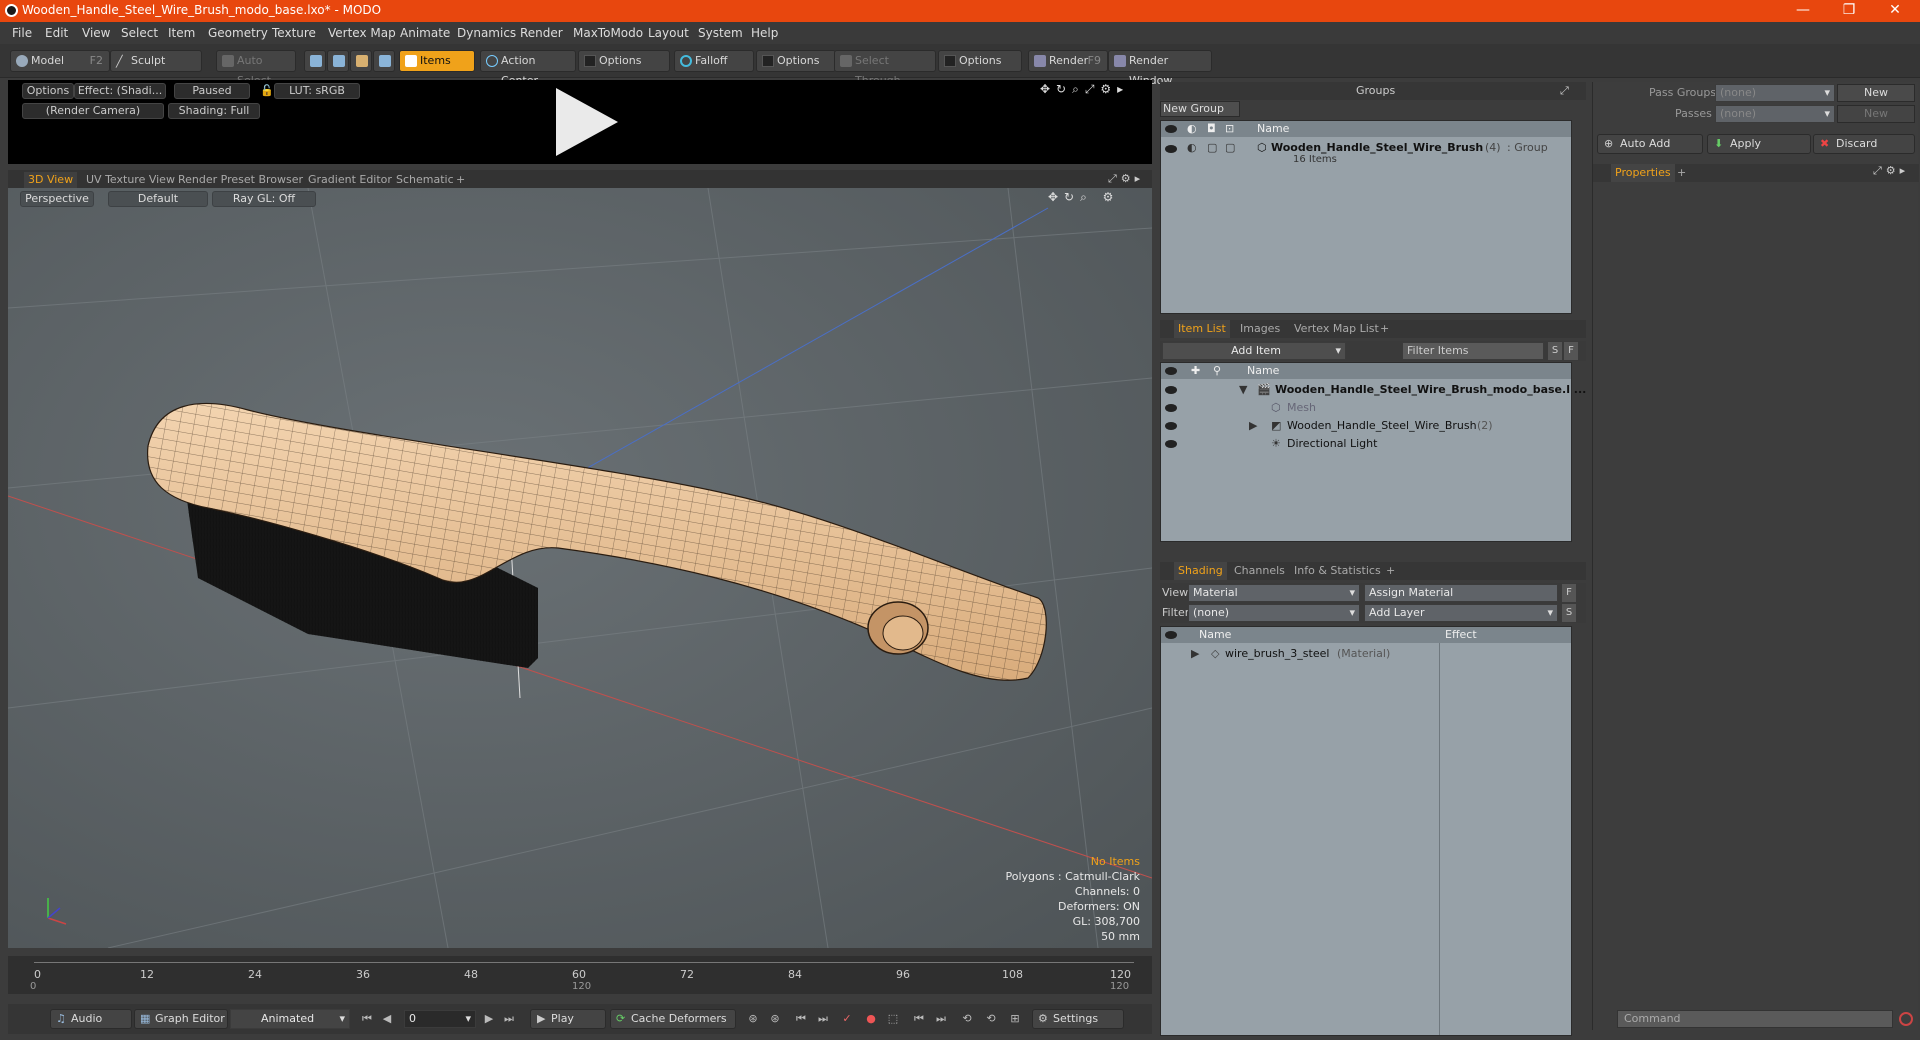 The width and height of the screenshot is (1920, 1040). Describe the element at coordinates (714, 61) in the screenshot. I see `falloff-button: Falloff` at that location.